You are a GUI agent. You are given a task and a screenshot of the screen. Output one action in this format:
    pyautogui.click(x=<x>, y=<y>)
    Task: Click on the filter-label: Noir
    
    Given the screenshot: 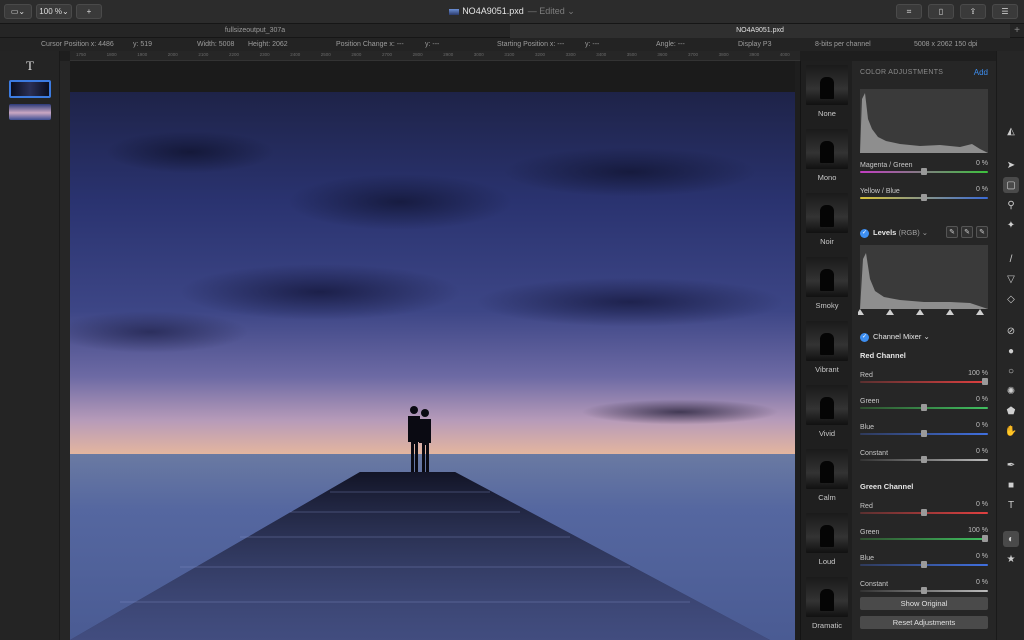 What is the action you would take?
    pyautogui.click(x=827, y=241)
    